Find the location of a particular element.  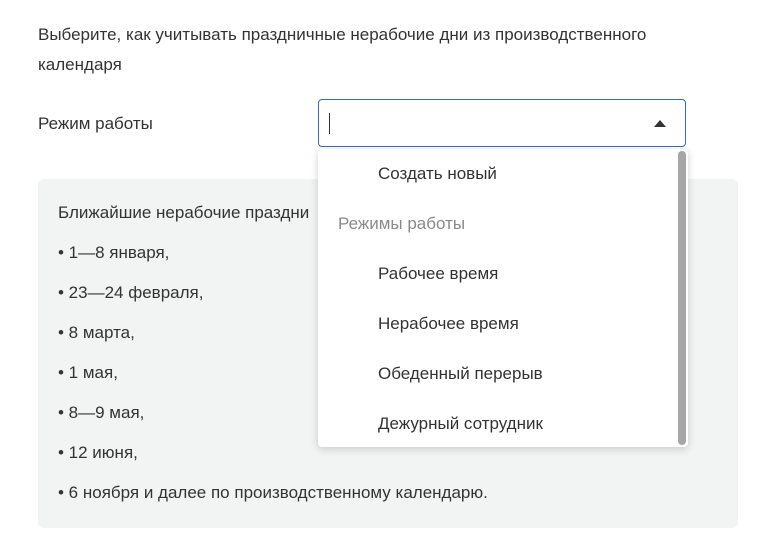

option-lunch-break: Обеденный перерыв is located at coordinates (460, 374).